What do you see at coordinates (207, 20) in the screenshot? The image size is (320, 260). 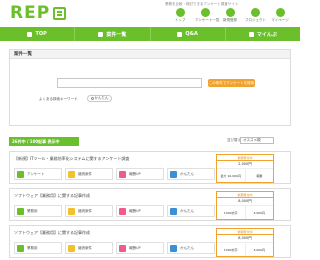 I see `header-link-label: アンケート一覧` at bounding box center [207, 20].